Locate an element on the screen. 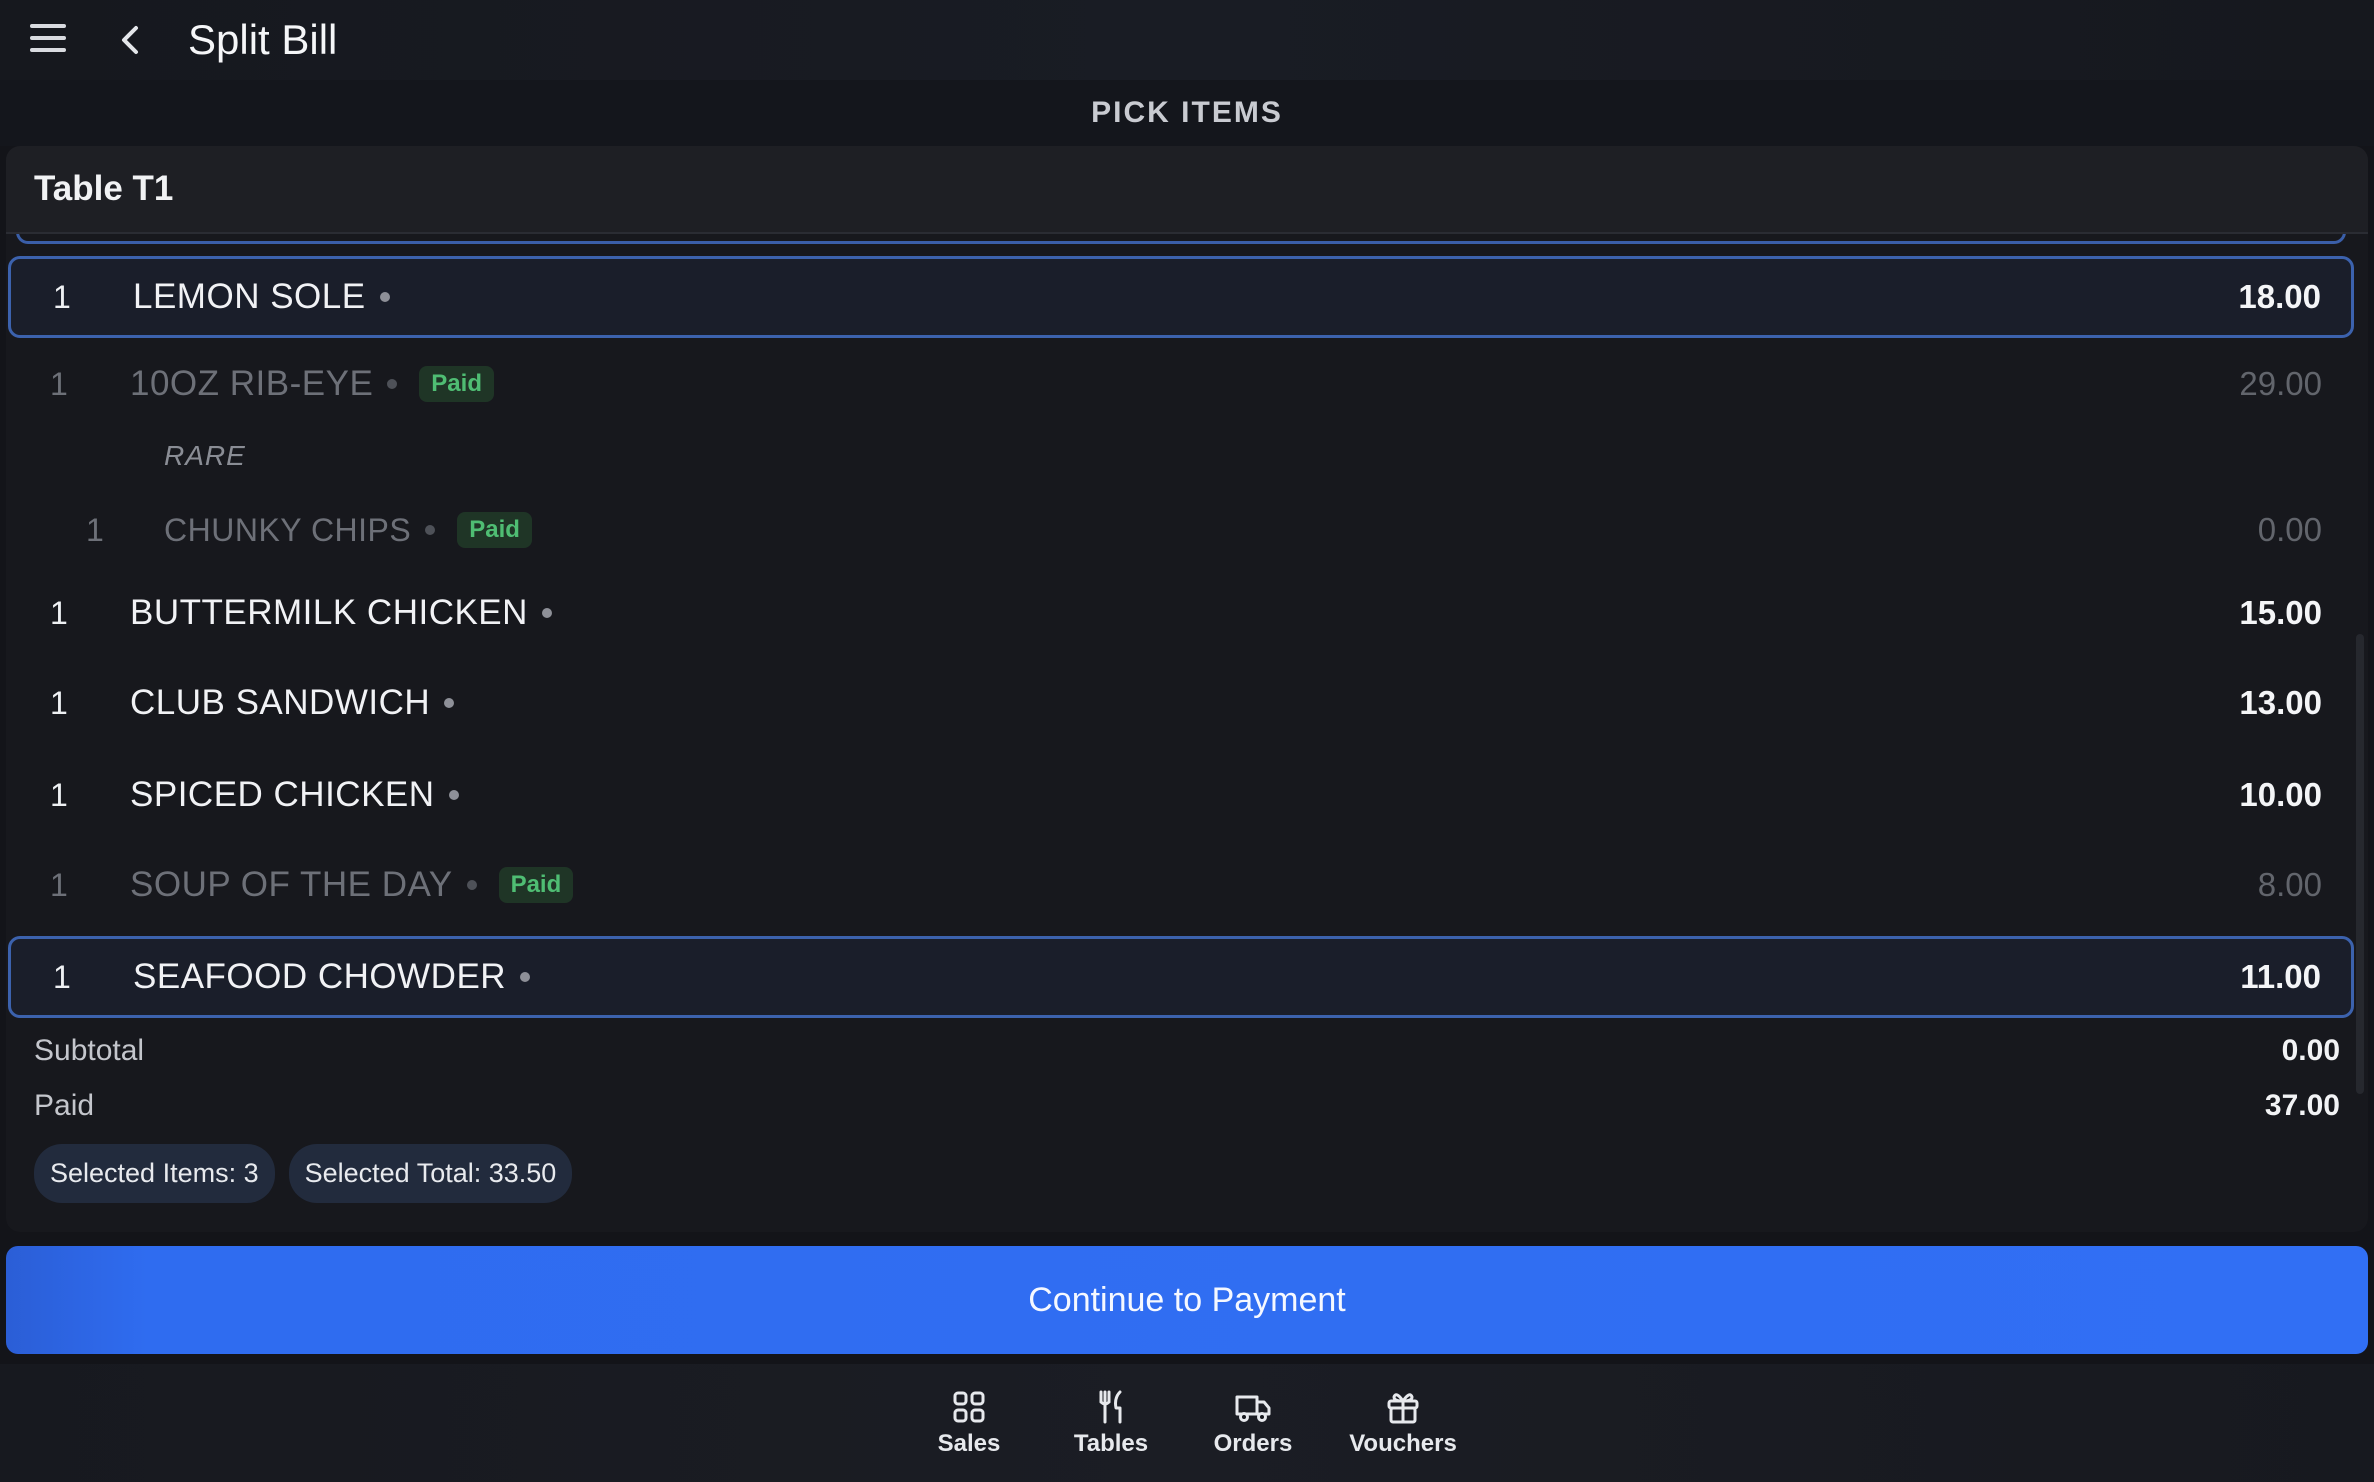 Image resolution: width=2374 pixels, height=1482 pixels. item-name-text: SPICED CHICKEN is located at coordinates (282, 794).